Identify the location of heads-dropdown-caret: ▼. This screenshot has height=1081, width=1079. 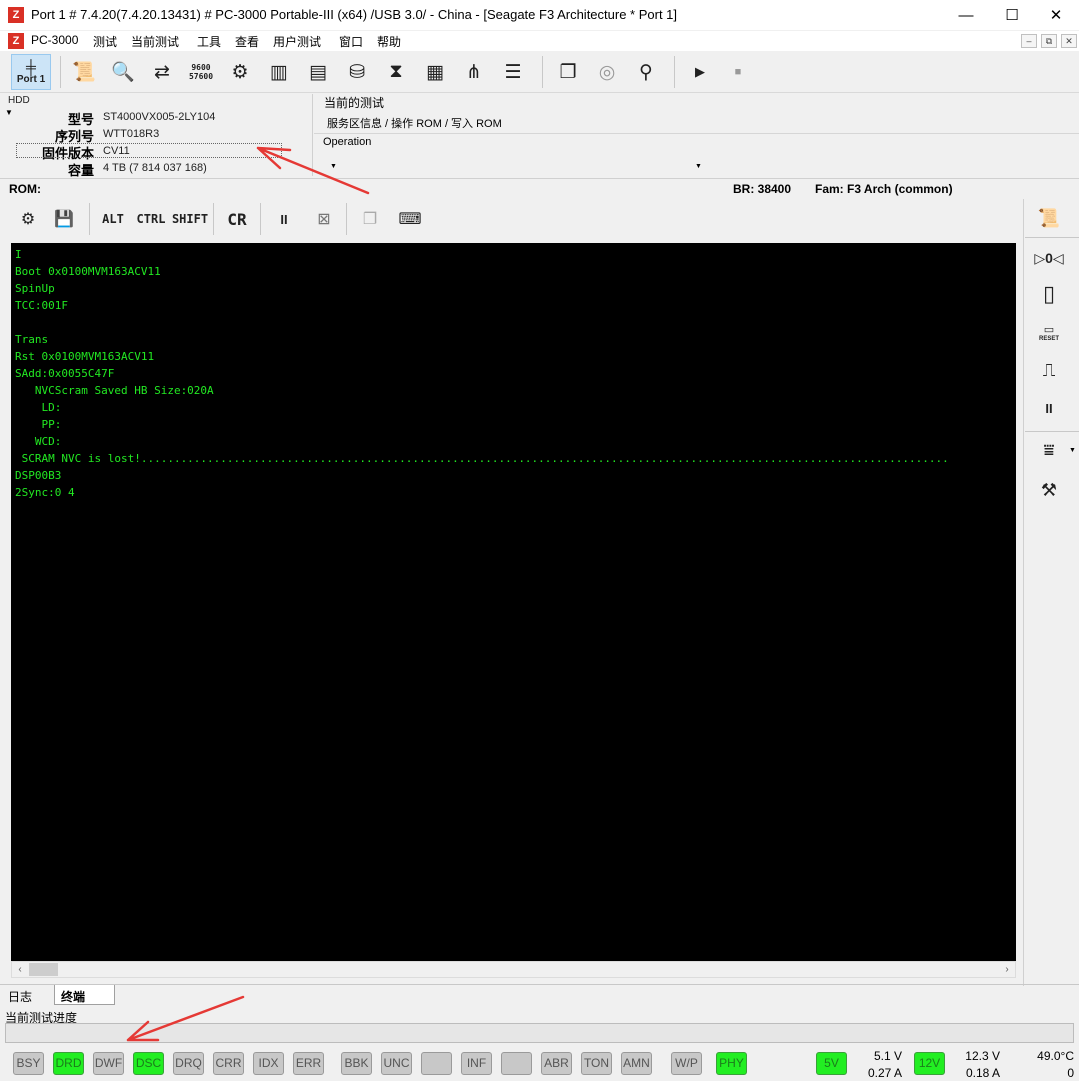
(1072, 450).